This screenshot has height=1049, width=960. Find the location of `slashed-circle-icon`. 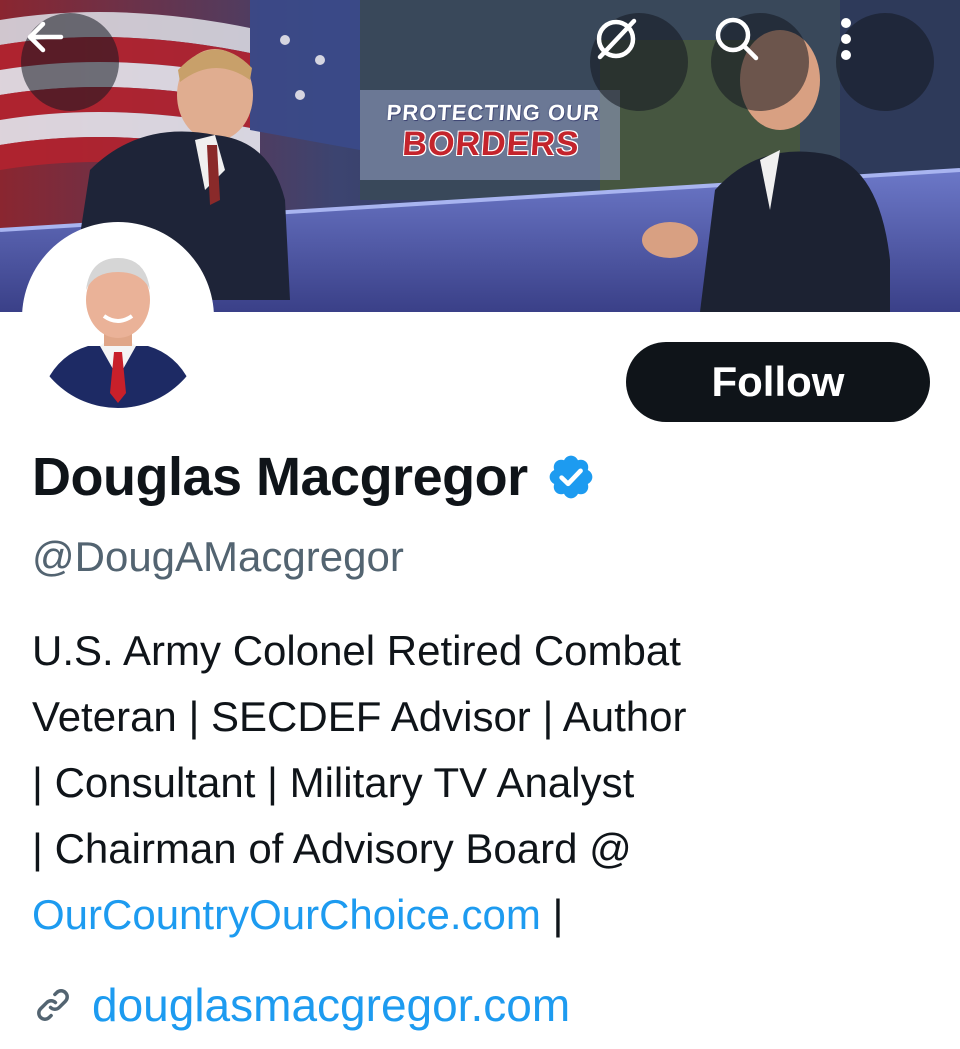

slashed-circle-icon is located at coordinates (616, 39).